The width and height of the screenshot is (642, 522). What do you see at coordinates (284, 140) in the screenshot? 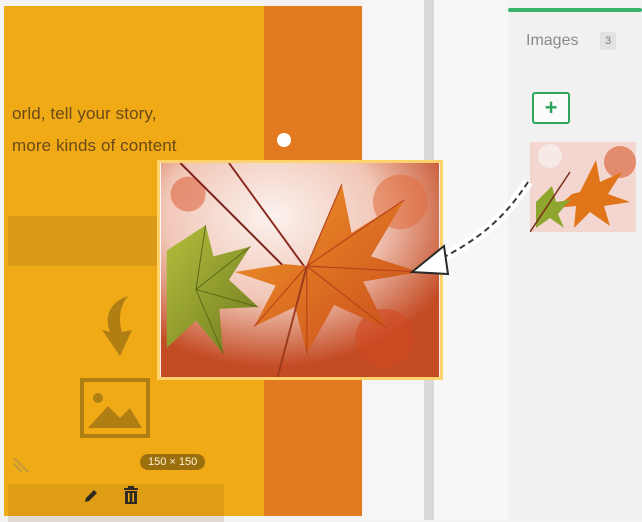
I see `rotate-icon` at bounding box center [284, 140].